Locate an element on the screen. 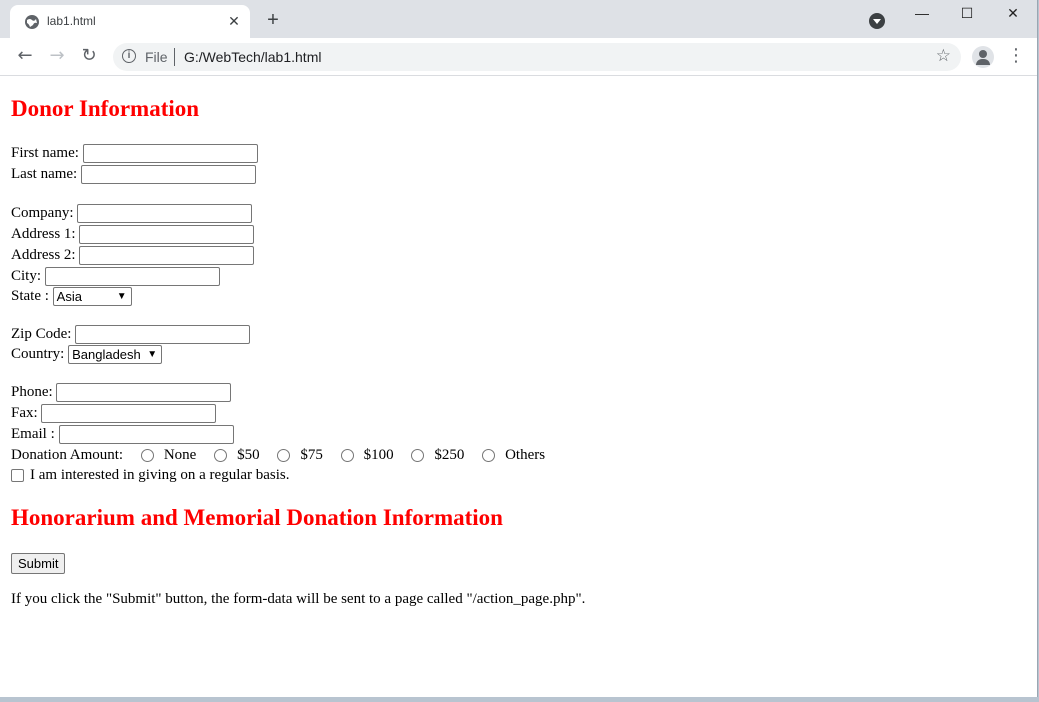  donor-info-heading: Donor Information is located at coordinates (105, 108).